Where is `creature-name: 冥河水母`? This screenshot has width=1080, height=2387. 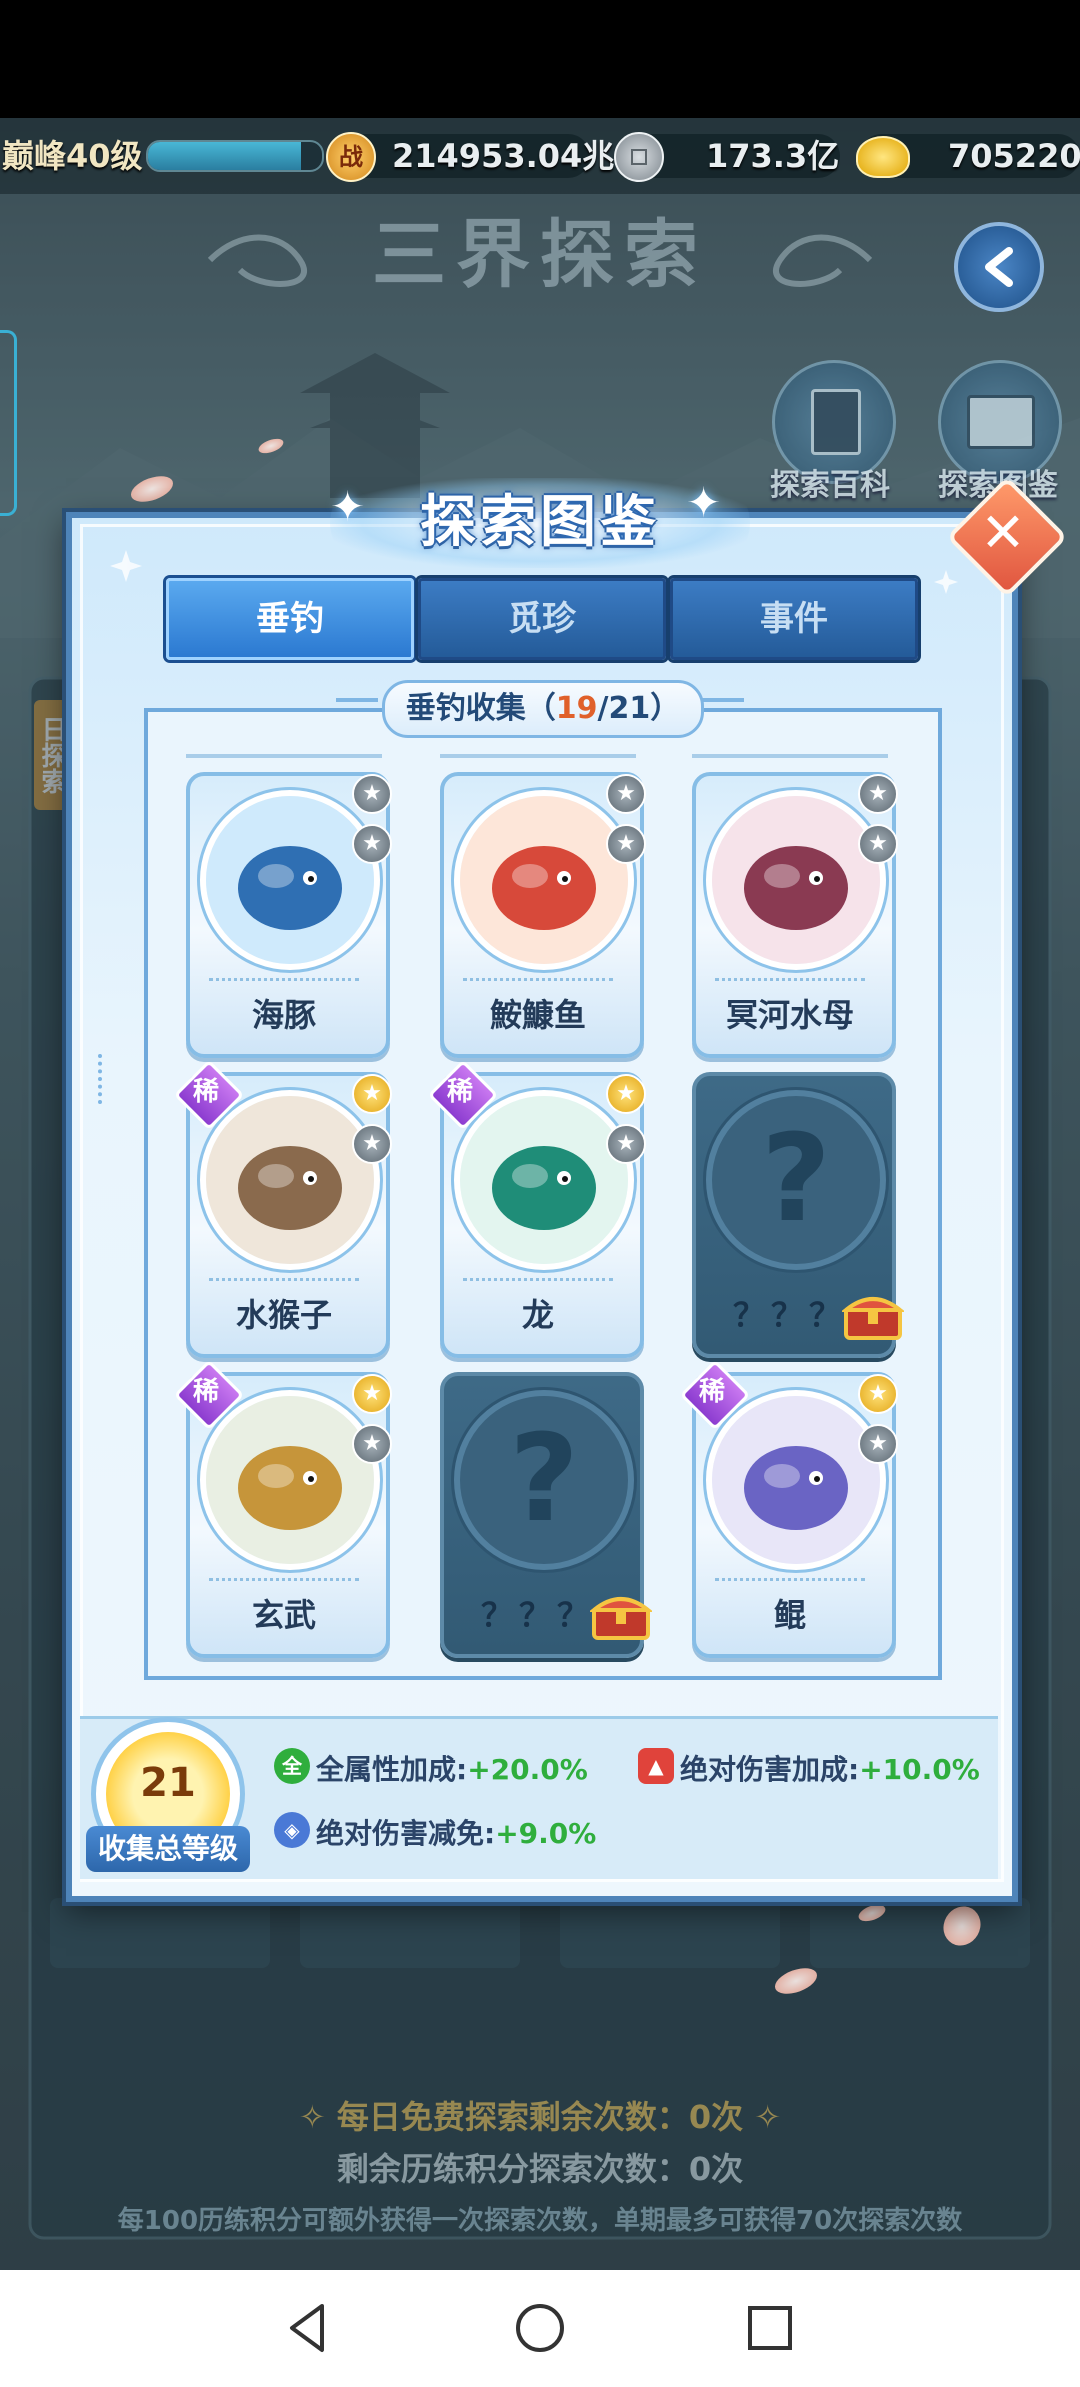
creature-name: 冥河水母 is located at coordinates (789, 1015).